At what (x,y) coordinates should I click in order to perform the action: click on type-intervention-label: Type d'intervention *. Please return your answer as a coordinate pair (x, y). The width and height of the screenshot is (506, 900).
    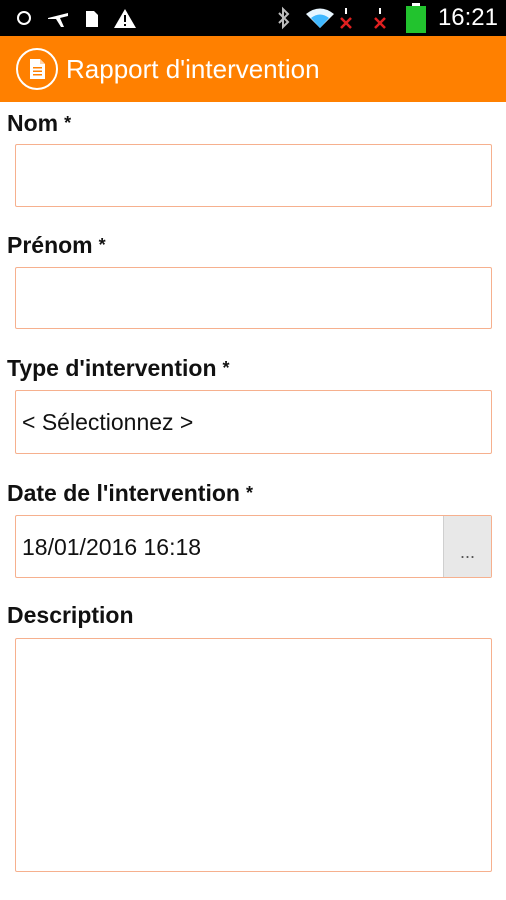
    Looking at the image, I should click on (118, 368).